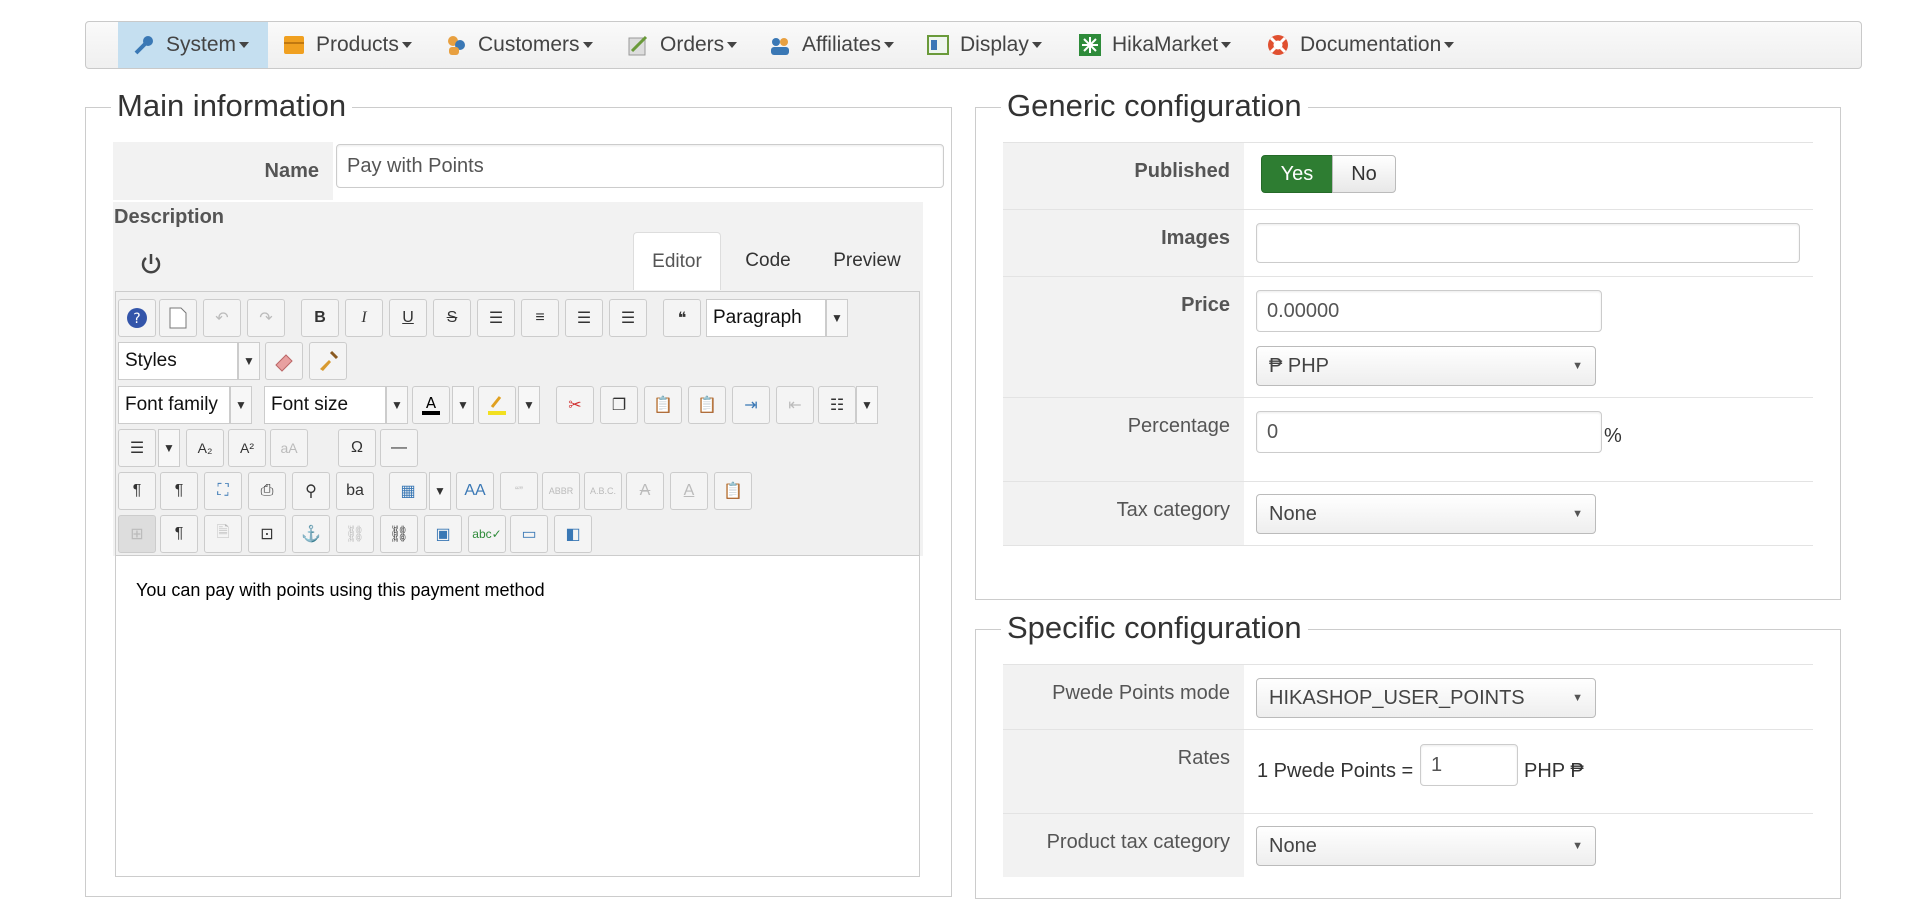 This screenshot has width=1920, height=899. What do you see at coordinates (475, 491) in the screenshot?
I see `font-style-button: AA` at bounding box center [475, 491].